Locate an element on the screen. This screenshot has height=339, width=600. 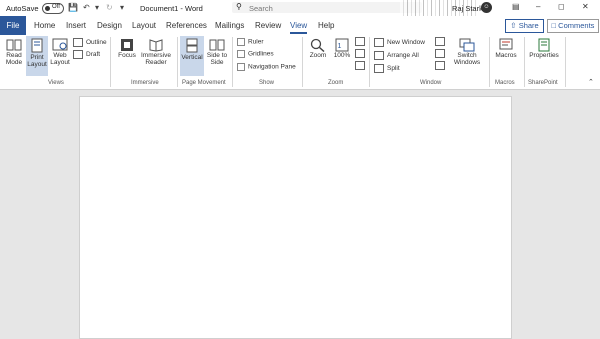
synchronous-scrolling-icon is located at coordinates (441, 53).